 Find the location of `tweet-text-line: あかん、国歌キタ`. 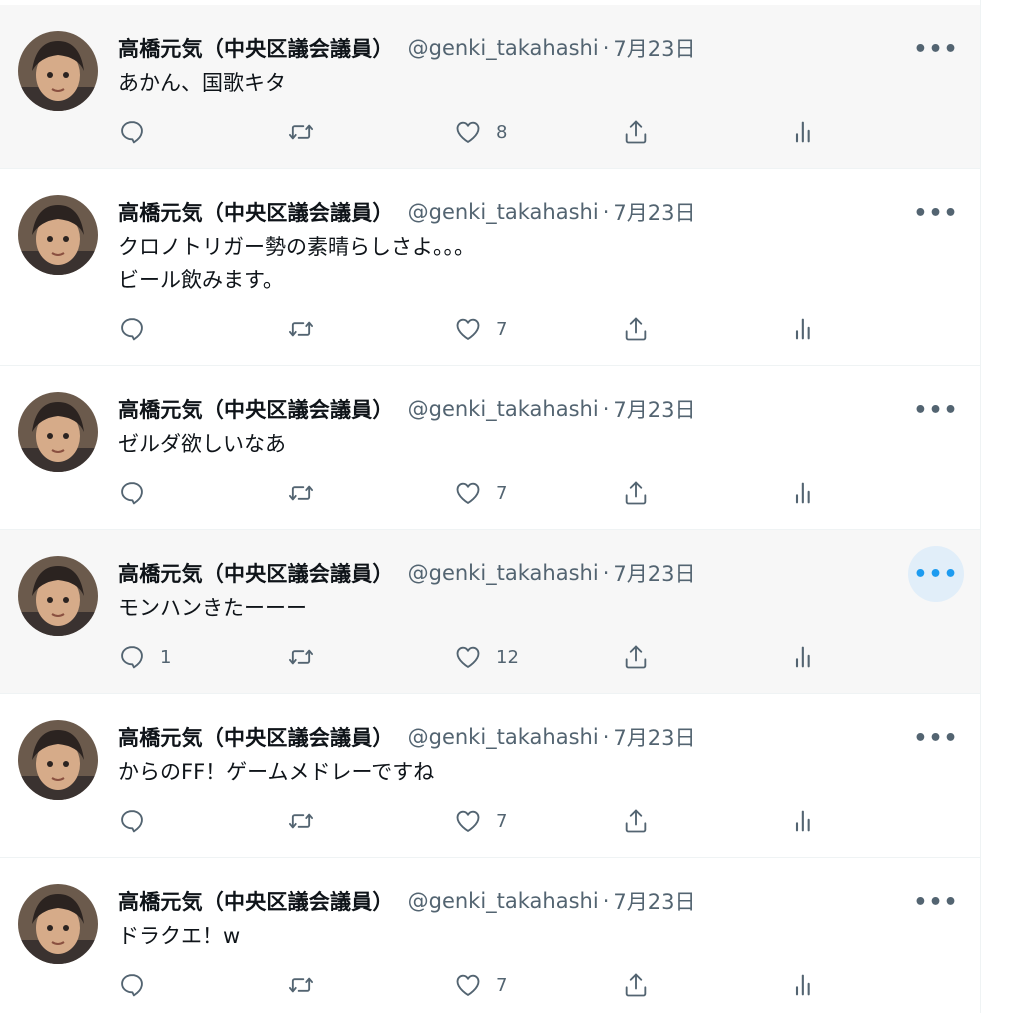

tweet-text-line: あかん、国歌キタ is located at coordinates (202, 83).